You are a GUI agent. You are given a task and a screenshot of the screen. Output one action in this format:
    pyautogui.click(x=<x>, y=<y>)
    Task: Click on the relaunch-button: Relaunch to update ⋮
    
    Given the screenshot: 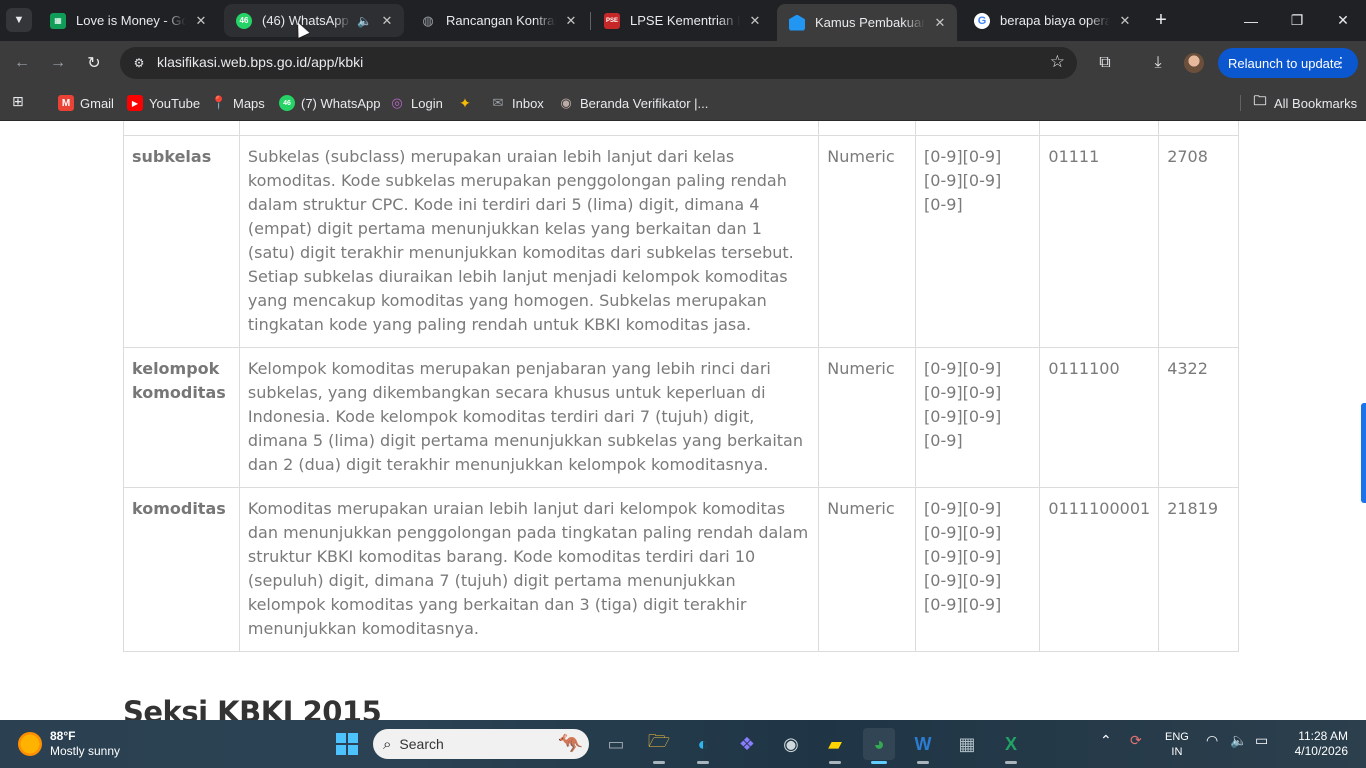 What is the action you would take?
    pyautogui.click(x=1288, y=63)
    